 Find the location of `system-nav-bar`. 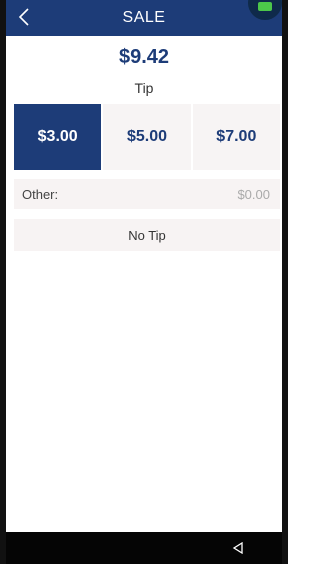

system-nav-bar is located at coordinates (144, 548).